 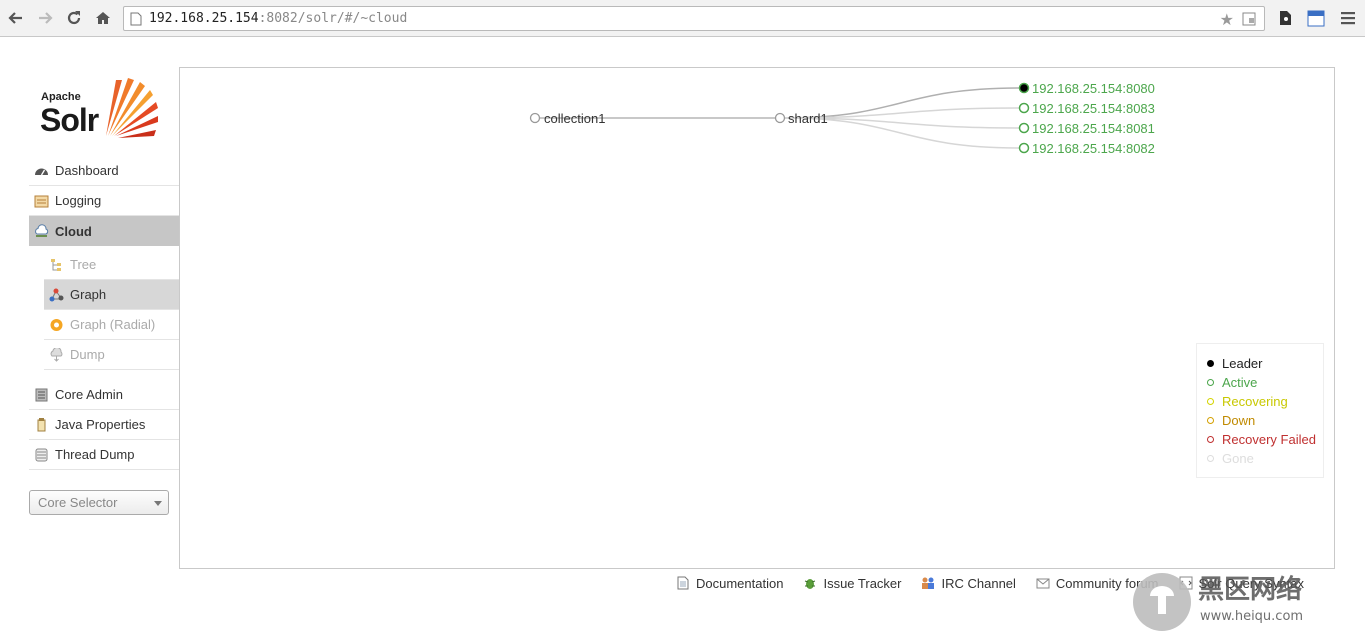 I want to click on irc-channel-link: IRC Channel, so click(x=968, y=583).